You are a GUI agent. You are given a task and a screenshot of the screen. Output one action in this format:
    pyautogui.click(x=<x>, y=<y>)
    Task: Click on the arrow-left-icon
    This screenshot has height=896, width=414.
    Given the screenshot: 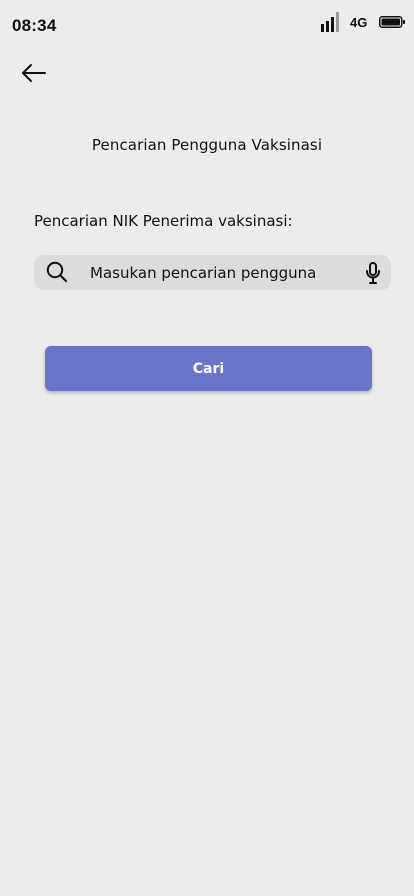 What is the action you would take?
    pyautogui.click(x=34, y=73)
    